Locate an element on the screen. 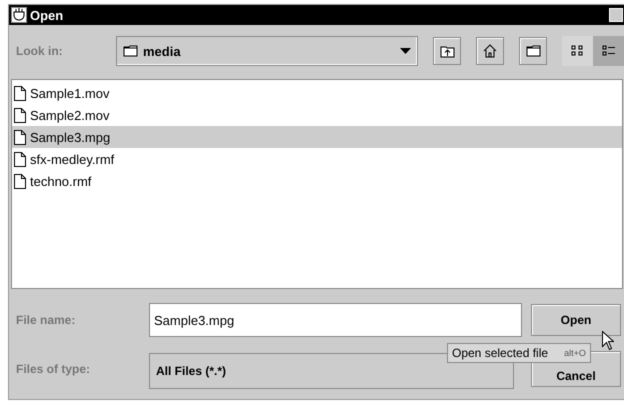 Image resolution: width=624 pixels, height=406 pixels. up-folder-button is located at coordinates (447, 51).